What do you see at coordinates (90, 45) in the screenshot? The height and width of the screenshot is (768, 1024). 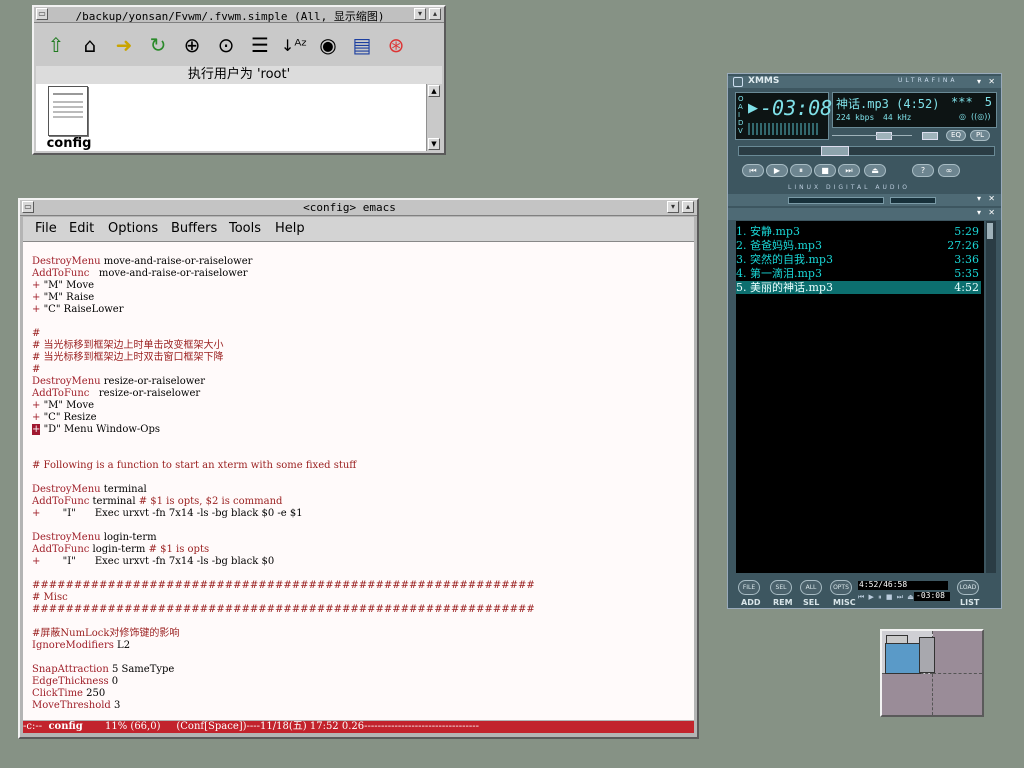 I see `home-icon: ⌂` at bounding box center [90, 45].